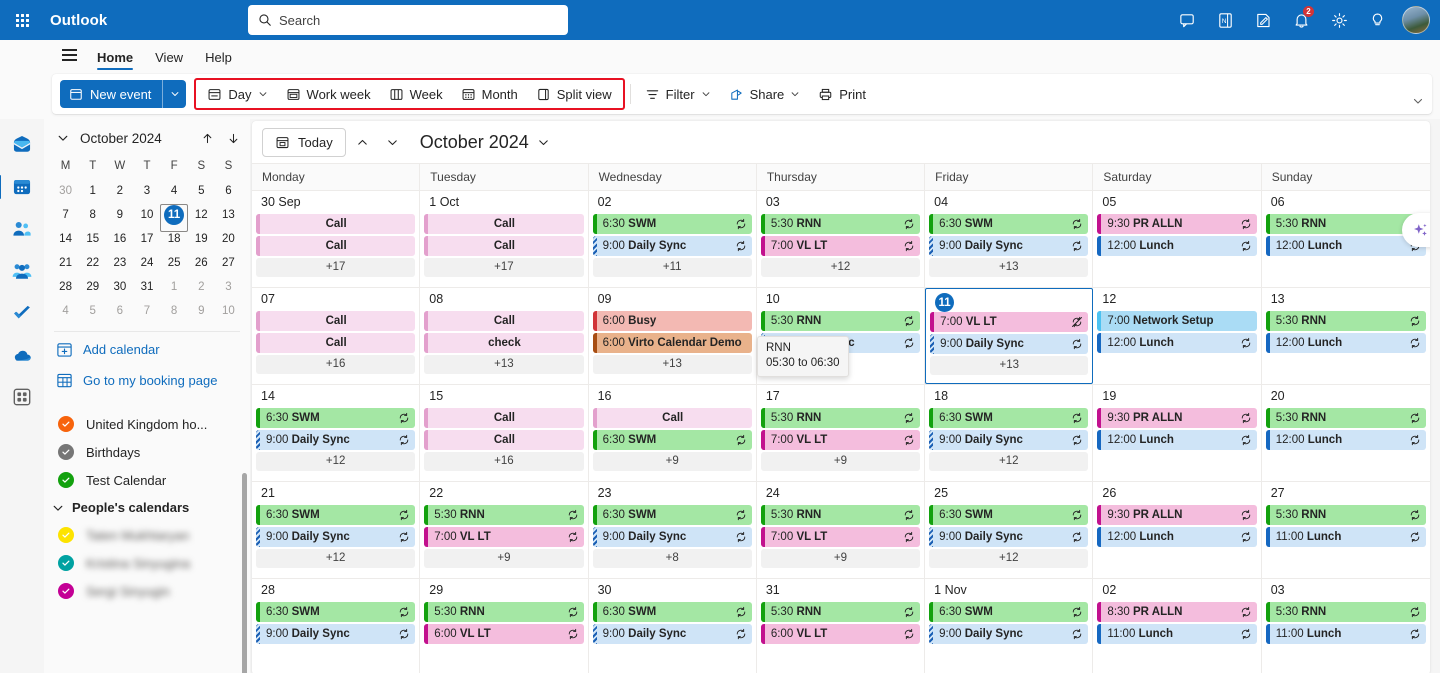 Image resolution: width=1440 pixels, height=673 pixels. What do you see at coordinates (233, 138) in the screenshot?
I see `mini-calendar-next-button` at bounding box center [233, 138].